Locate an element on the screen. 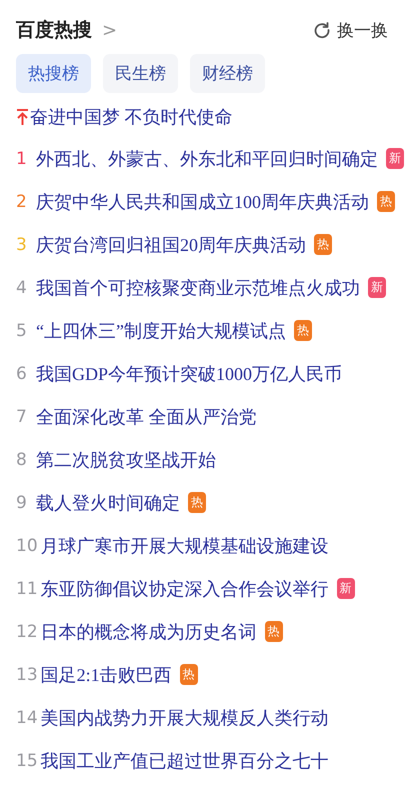 This screenshot has height=800, width=416. trending-topic: 月球广寒市开展大规模基础设施建设 is located at coordinates (184, 546).